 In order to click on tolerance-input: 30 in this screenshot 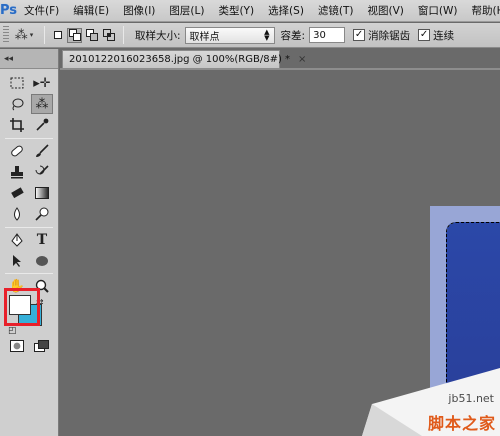, I will do `click(327, 35)`.